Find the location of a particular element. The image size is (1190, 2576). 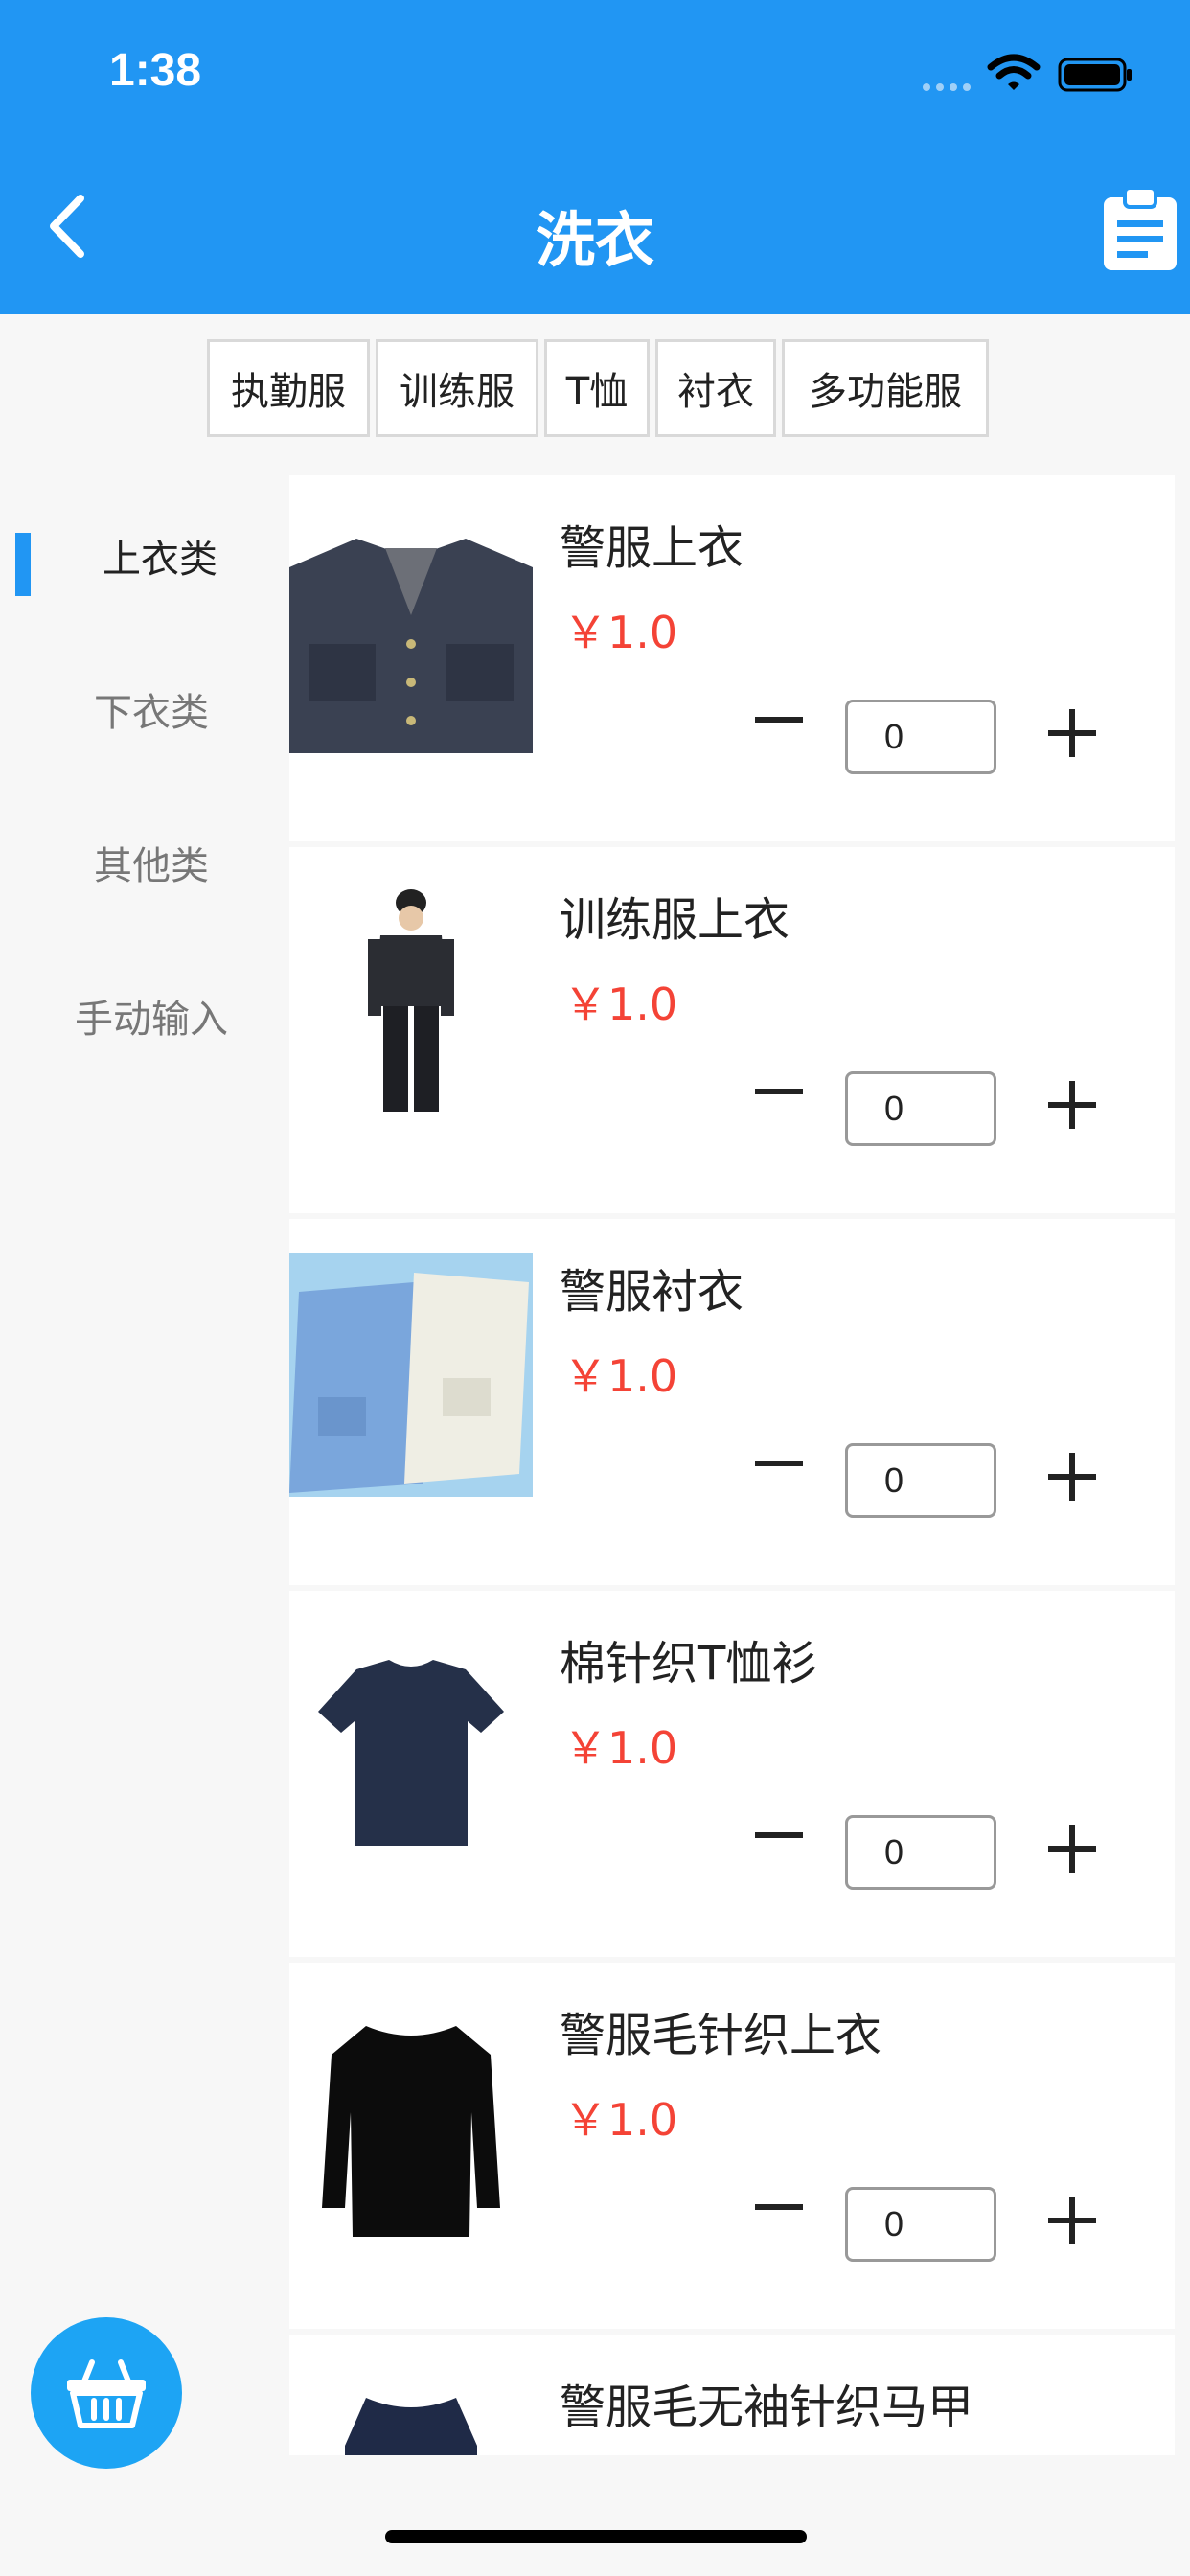

police-jacket-image is located at coordinates (411, 631).